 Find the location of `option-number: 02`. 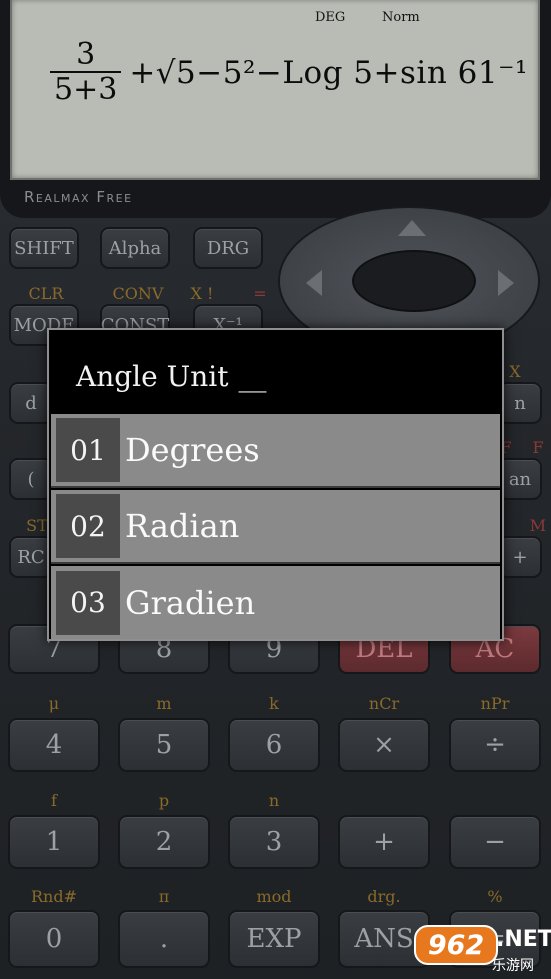

option-number: 02 is located at coordinates (88, 526).